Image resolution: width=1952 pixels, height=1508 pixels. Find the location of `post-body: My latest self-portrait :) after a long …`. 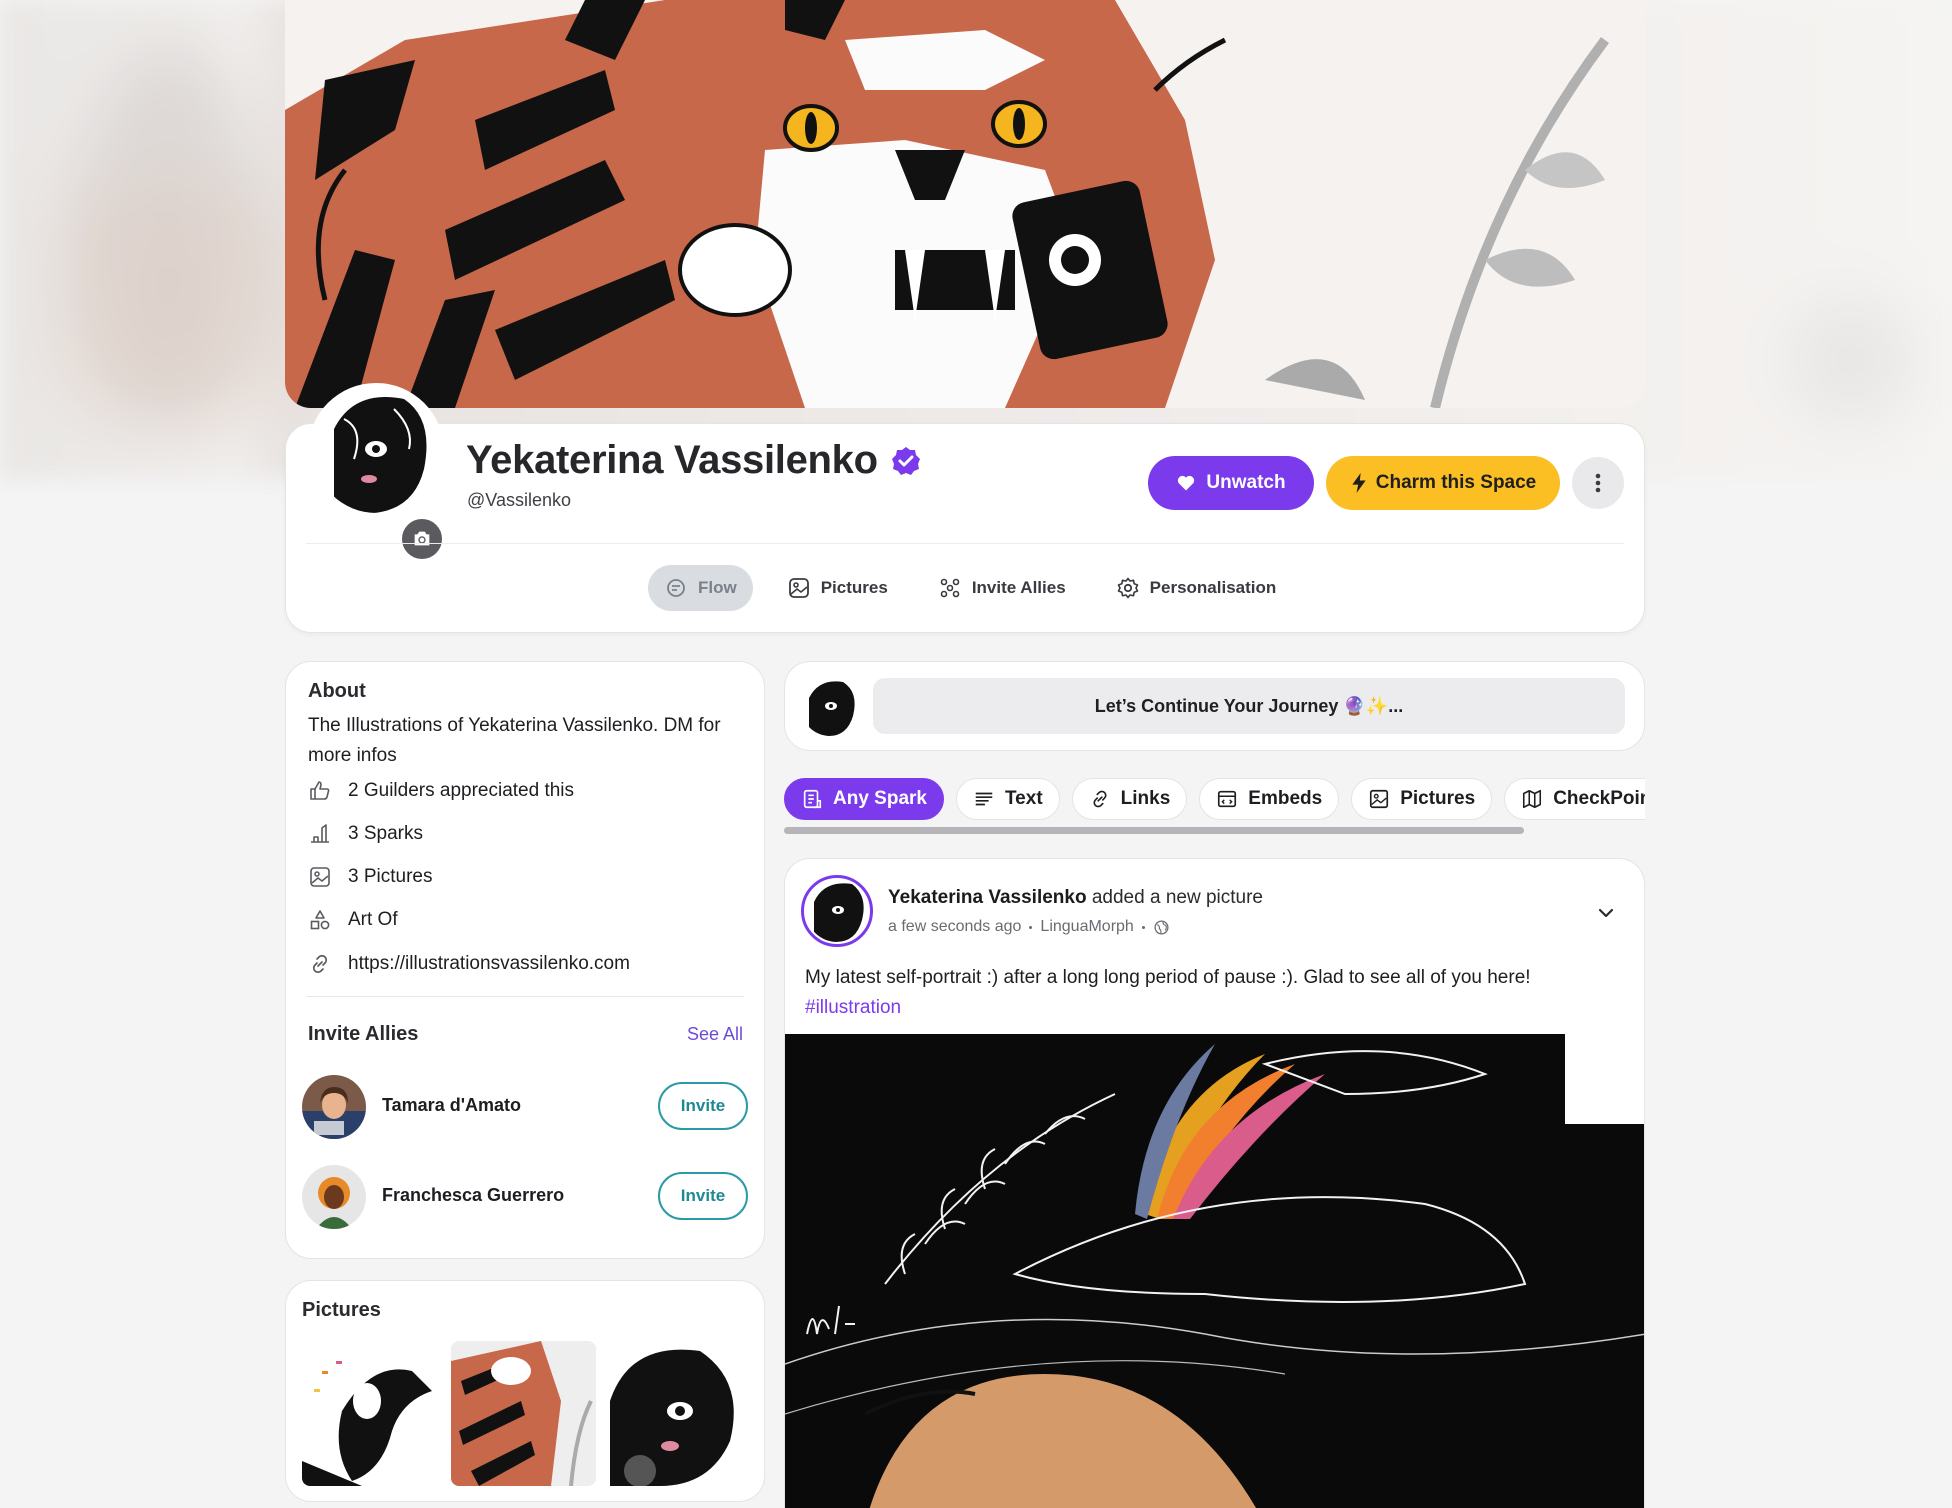

post-body: My latest self-portrait :) after a long … is located at coordinates (1168, 977).